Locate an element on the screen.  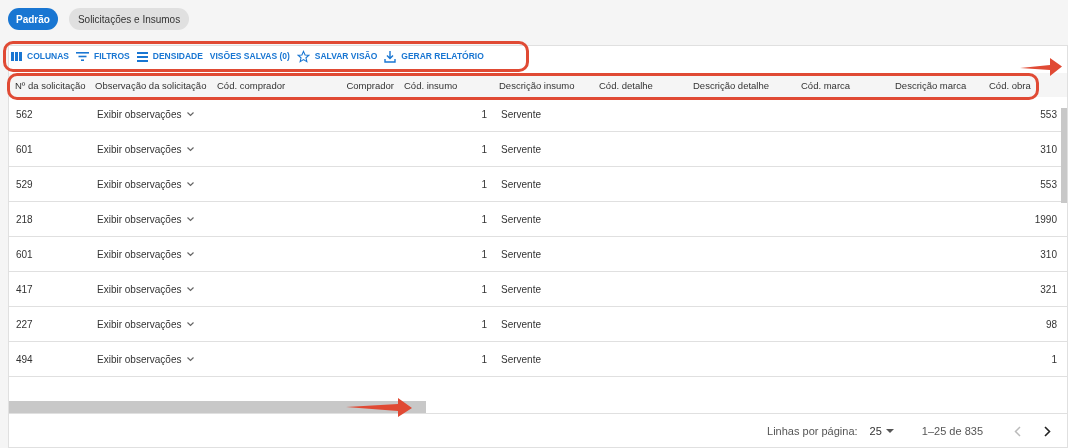
toolbar-button: FILTROS is located at coordinates (103, 56).